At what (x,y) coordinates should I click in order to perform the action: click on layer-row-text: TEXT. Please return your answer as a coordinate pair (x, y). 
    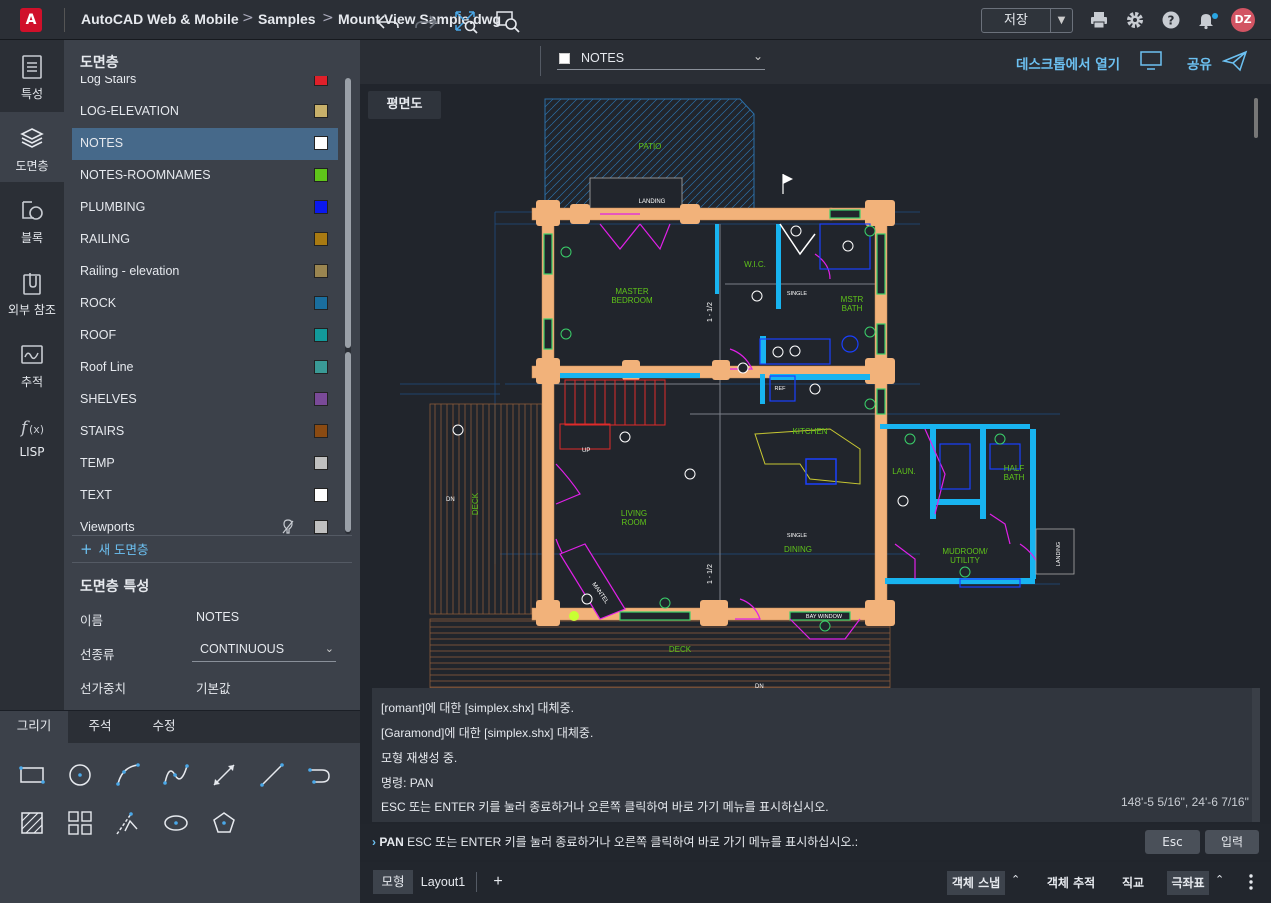
    Looking at the image, I should click on (205, 496).